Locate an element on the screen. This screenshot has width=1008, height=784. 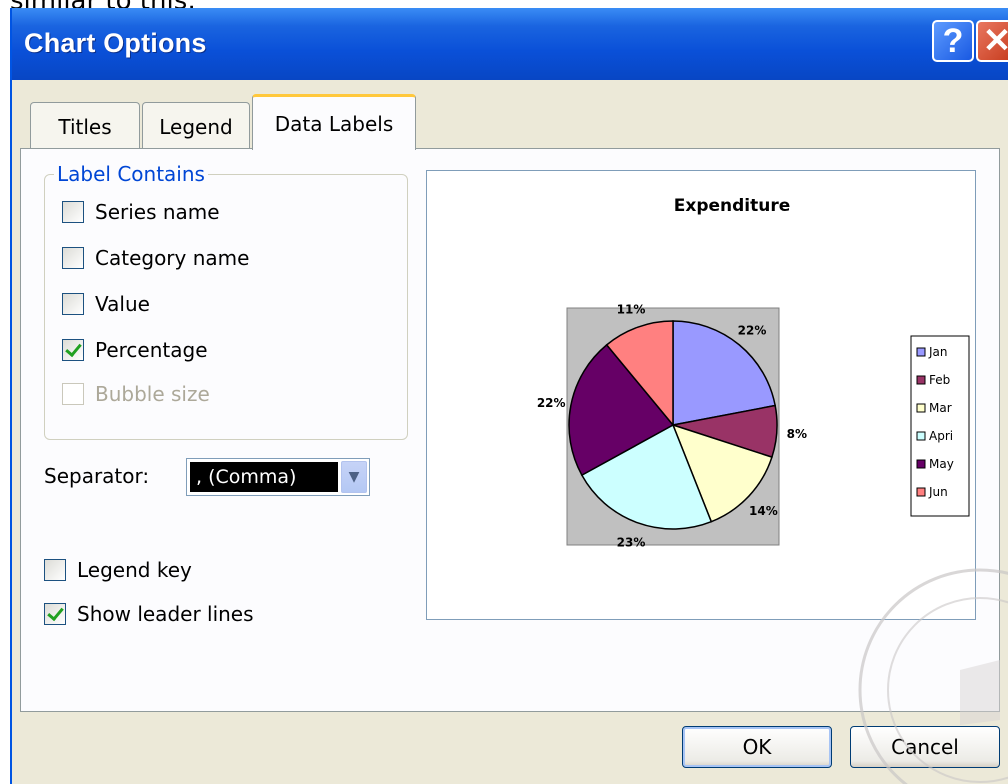
series-name-label: Series name is located at coordinates (157, 212).